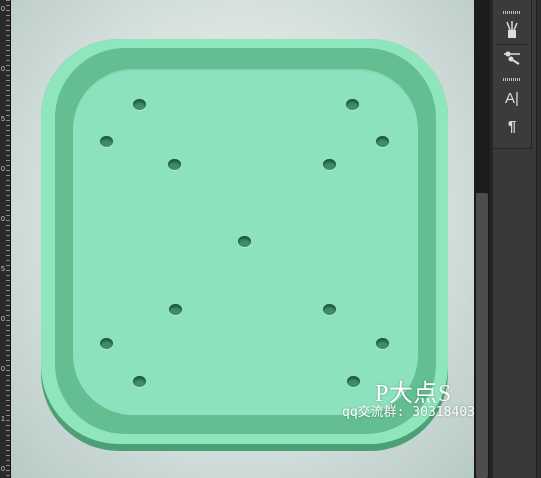 The width and height of the screenshot is (541, 478). What do you see at coordinates (512, 44) in the screenshot?
I see `panel-separator` at bounding box center [512, 44].